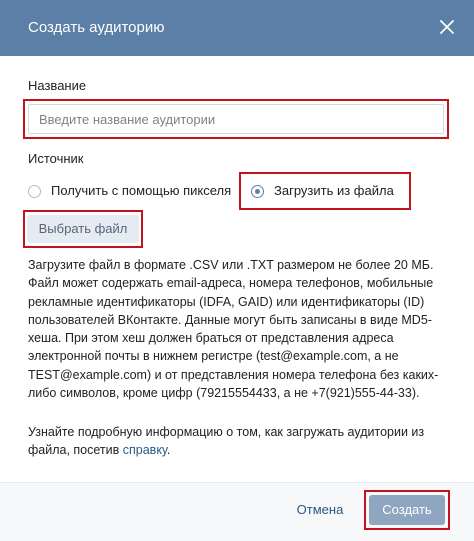  Describe the element at coordinates (168, 450) in the screenshot. I see `info-suffix: .` at that location.